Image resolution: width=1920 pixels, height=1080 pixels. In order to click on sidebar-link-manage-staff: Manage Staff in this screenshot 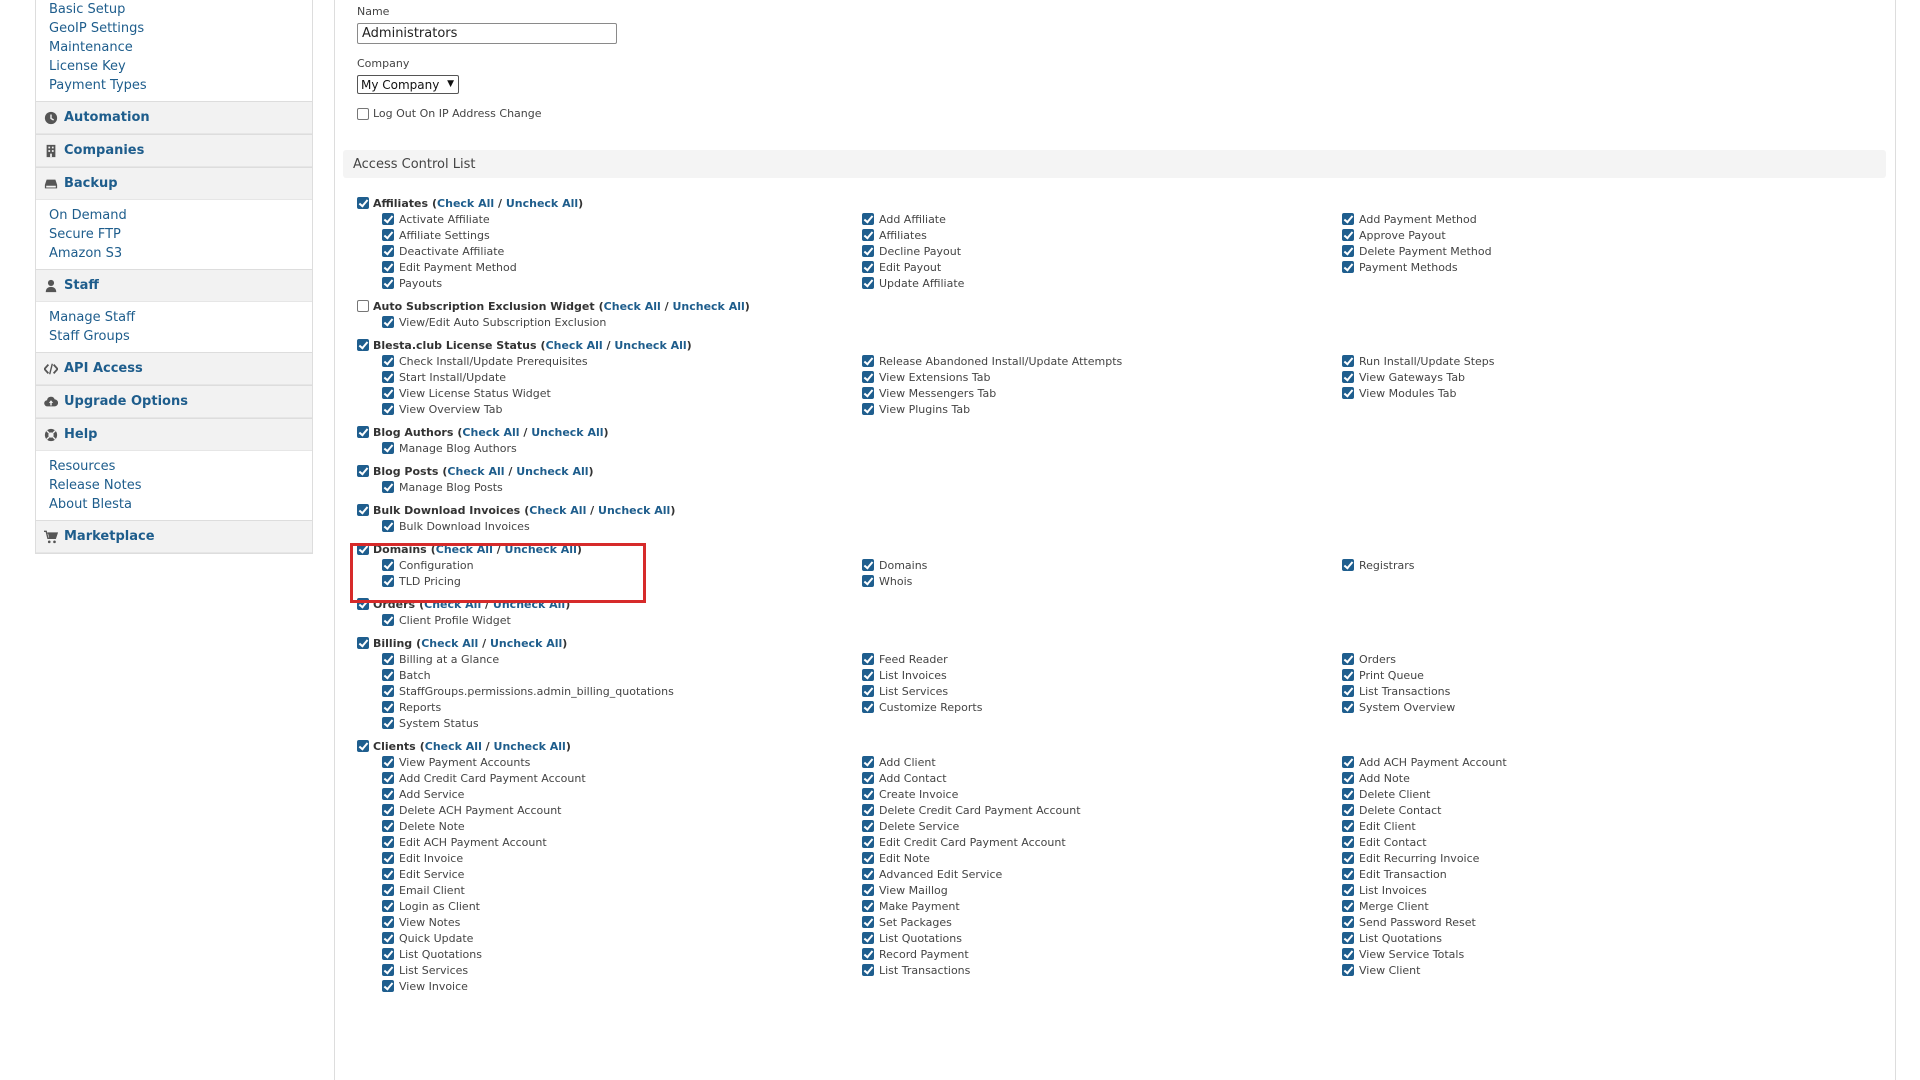, I will do `click(180, 317)`.